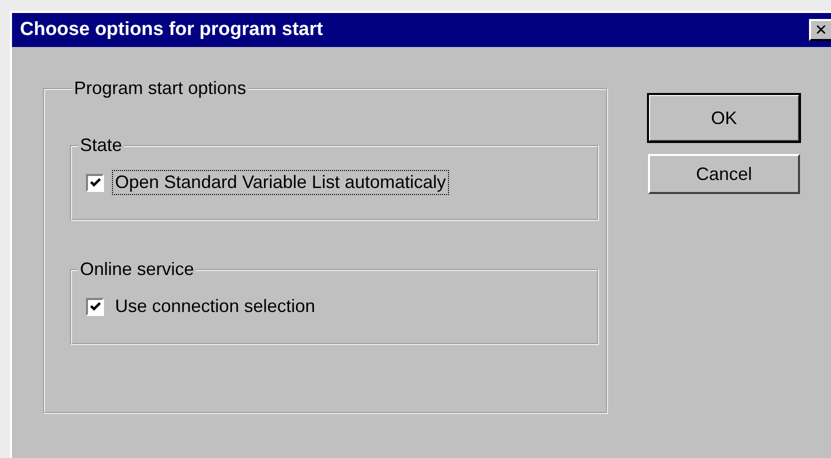  What do you see at coordinates (215, 306) in the screenshot?
I see `checkbox-label: Use connection selection` at bounding box center [215, 306].